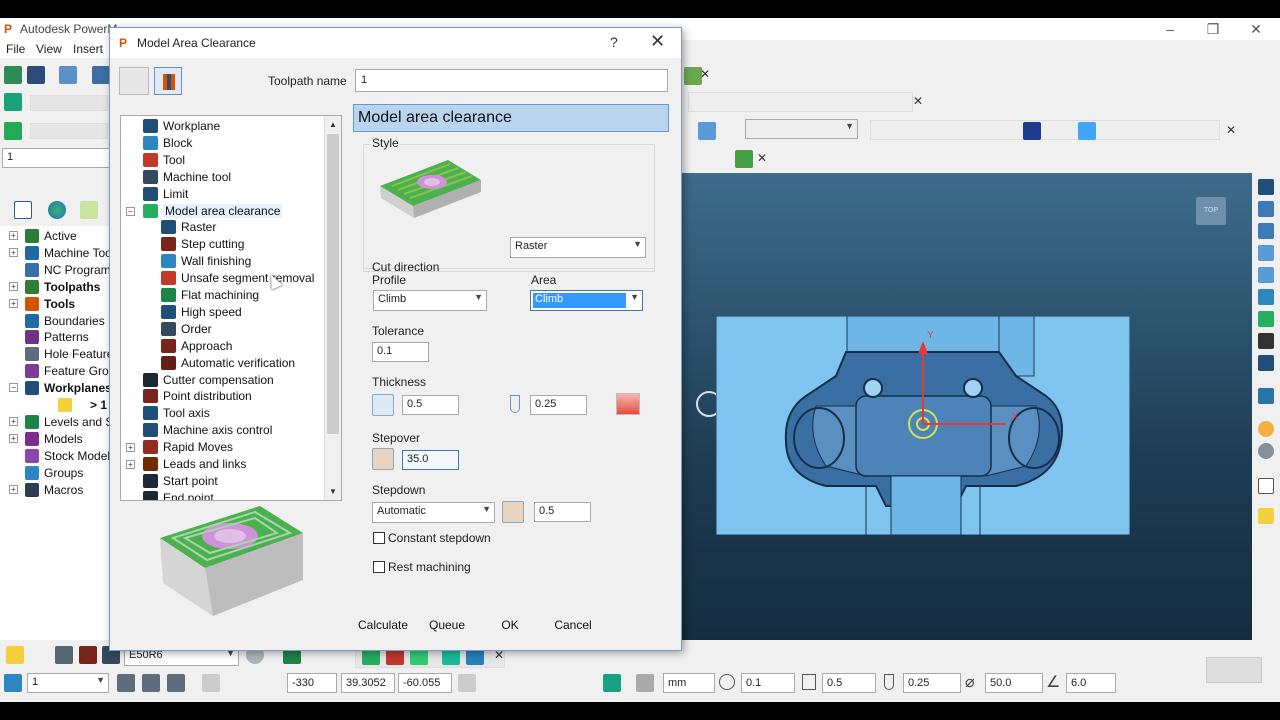 This screenshot has height=720, width=1280. What do you see at coordinates (379, 567) in the screenshot?
I see `rest-machining-checkbox` at bounding box center [379, 567].